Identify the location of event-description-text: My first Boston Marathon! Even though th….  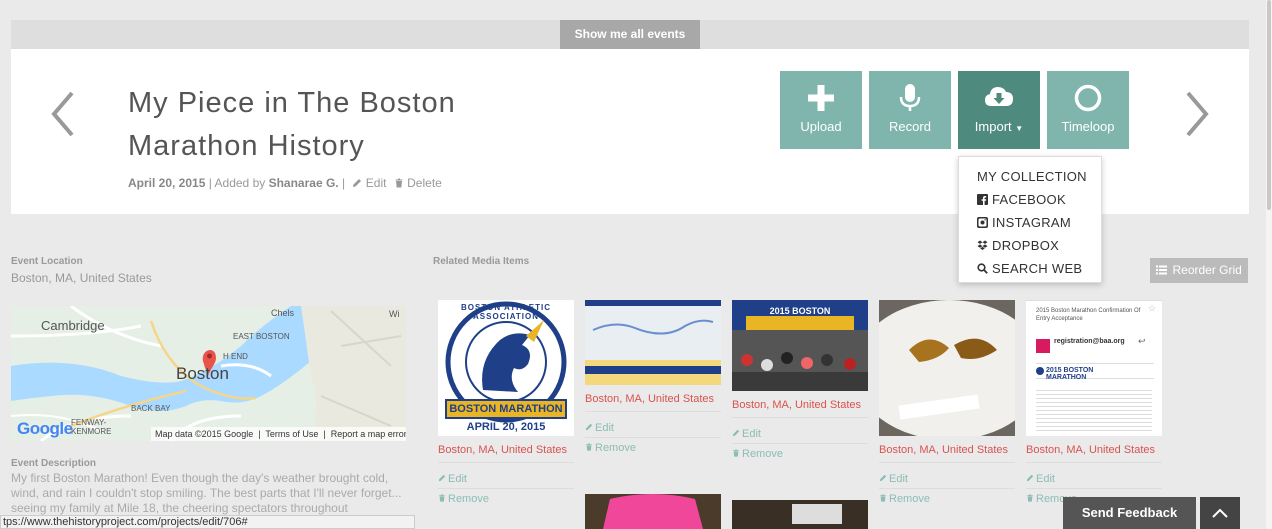
(206, 493).